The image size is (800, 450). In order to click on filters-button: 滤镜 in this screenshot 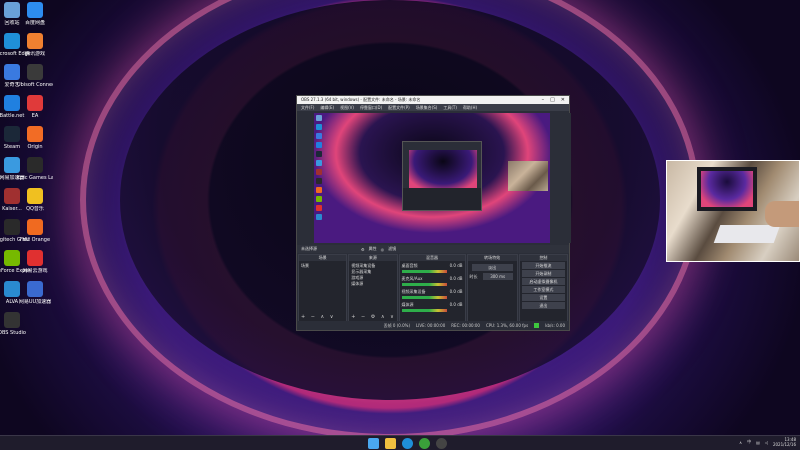, I will do `click(392, 249)`.